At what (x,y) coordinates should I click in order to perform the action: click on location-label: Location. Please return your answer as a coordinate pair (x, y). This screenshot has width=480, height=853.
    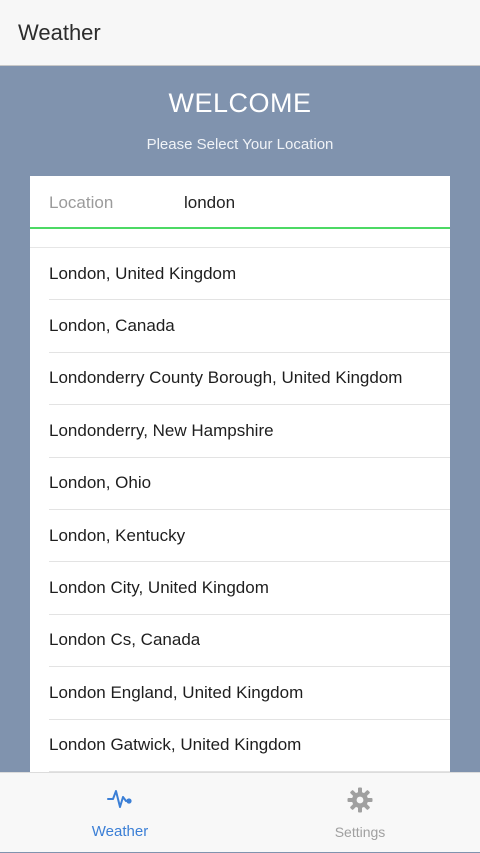
    Looking at the image, I should click on (81, 202).